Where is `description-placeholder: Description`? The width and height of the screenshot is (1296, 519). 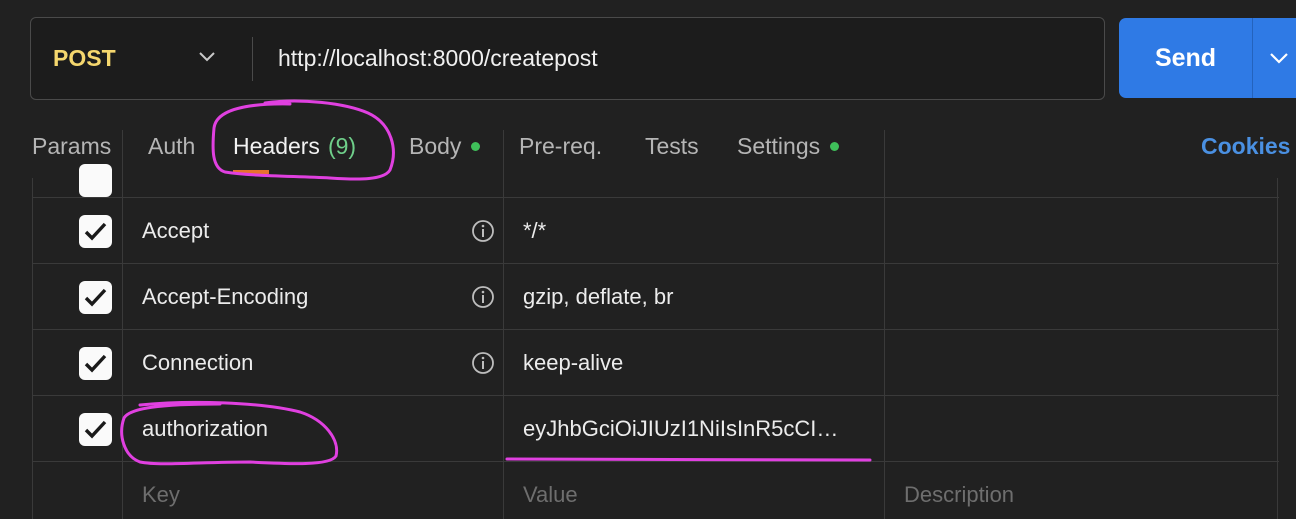
description-placeholder: Description is located at coordinates (959, 494).